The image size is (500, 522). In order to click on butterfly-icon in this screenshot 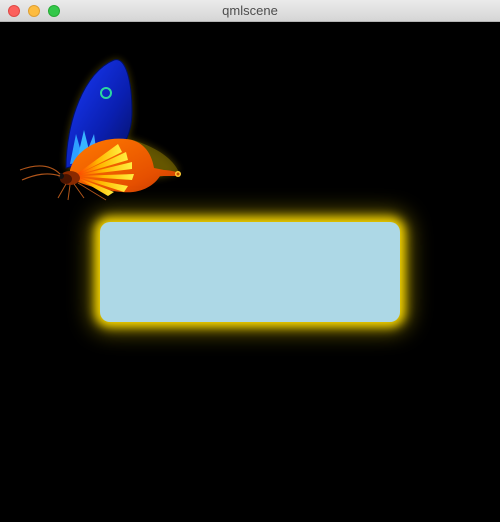, I will do `click(100, 130)`.